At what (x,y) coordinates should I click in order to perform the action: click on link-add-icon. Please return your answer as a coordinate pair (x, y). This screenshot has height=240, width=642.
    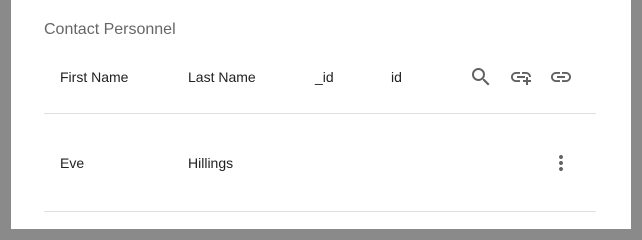
    Looking at the image, I should click on (521, 77).